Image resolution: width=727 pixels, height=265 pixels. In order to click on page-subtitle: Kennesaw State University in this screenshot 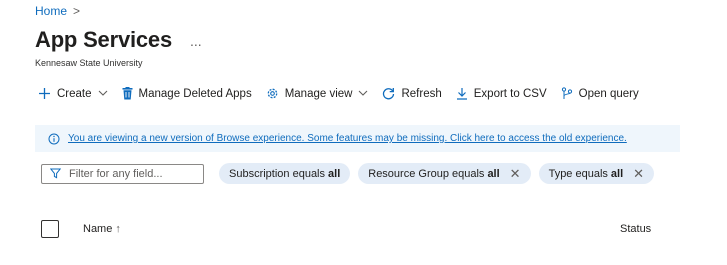, I will do `click(89, 63)`.